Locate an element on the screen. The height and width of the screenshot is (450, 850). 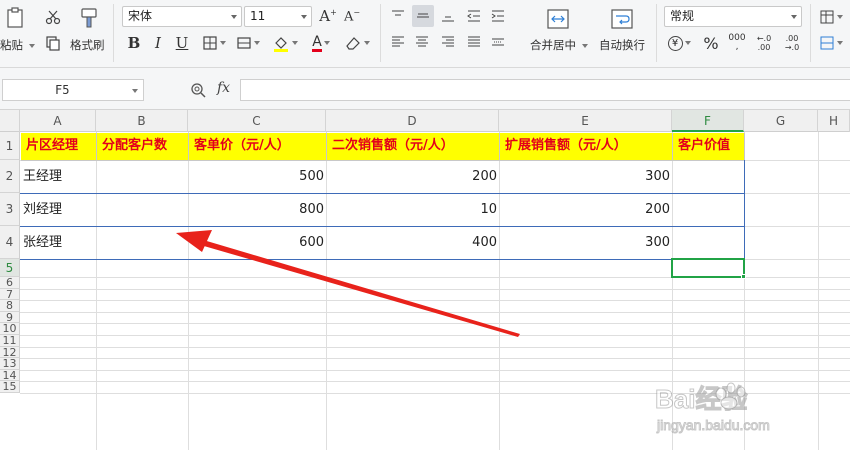
wrap-text-button is located at coordinates (622, 19).